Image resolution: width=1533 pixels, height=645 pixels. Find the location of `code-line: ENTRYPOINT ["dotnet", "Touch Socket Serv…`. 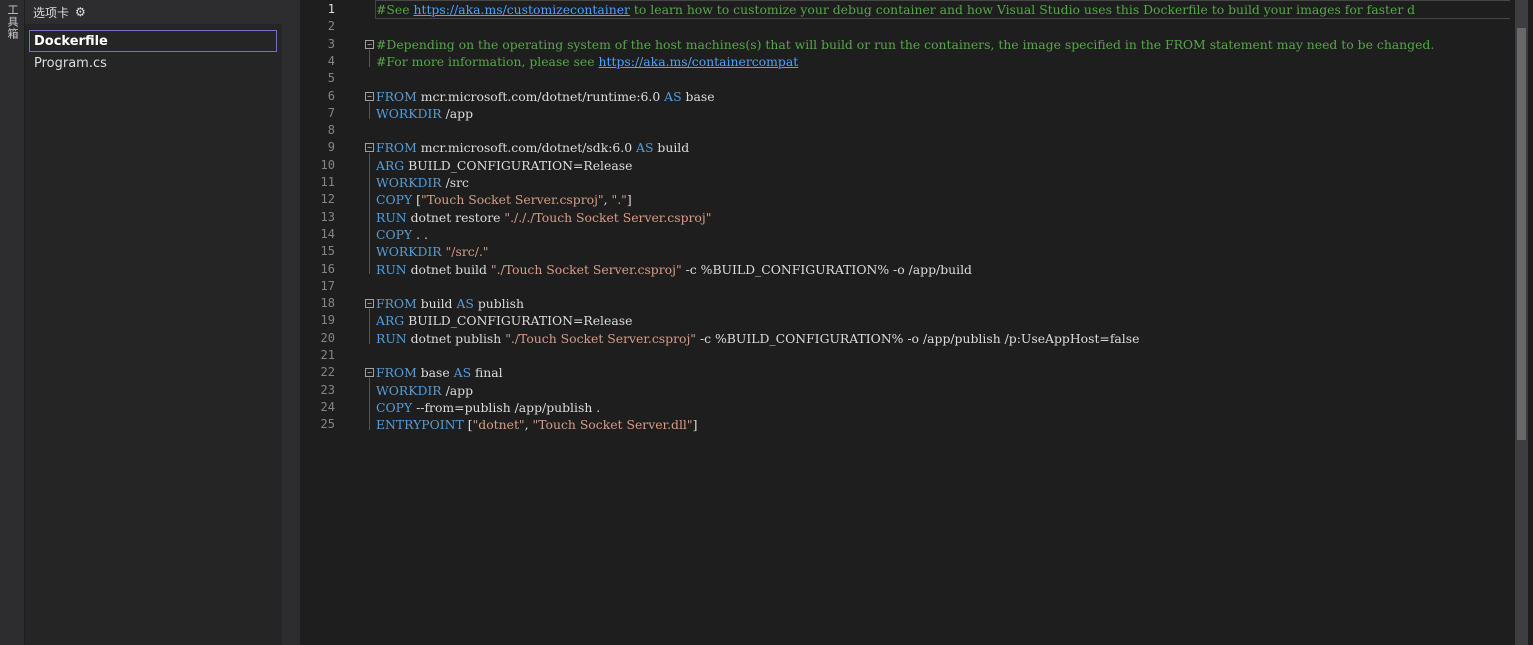

code-line: ENTRYPOINT ["dotnet", "Touch Socket Serv… is located at coordinates (536, 424).